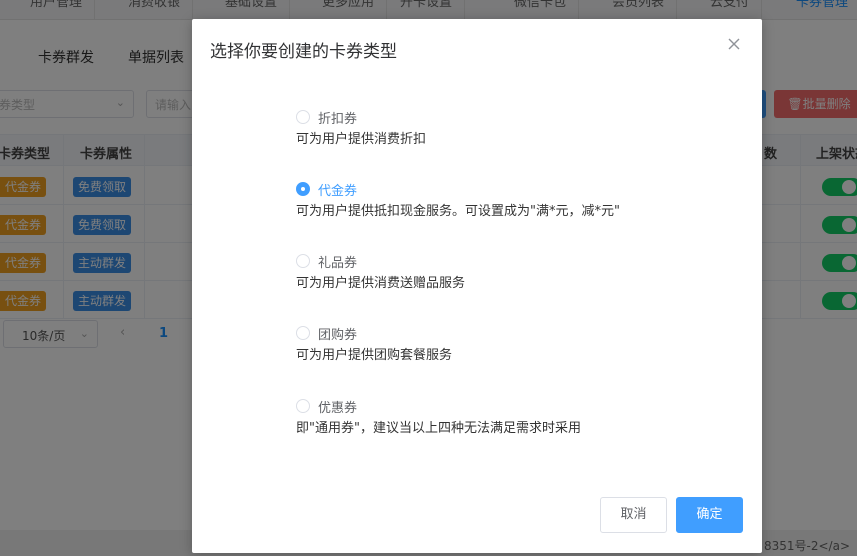 This screenshot has height=556, width=857. Describe the element at coordinates (506, 271) in the screenshot. I see `option-gift-coupon: 礼品券 可为用户提供消费送赠品服务` at that location.